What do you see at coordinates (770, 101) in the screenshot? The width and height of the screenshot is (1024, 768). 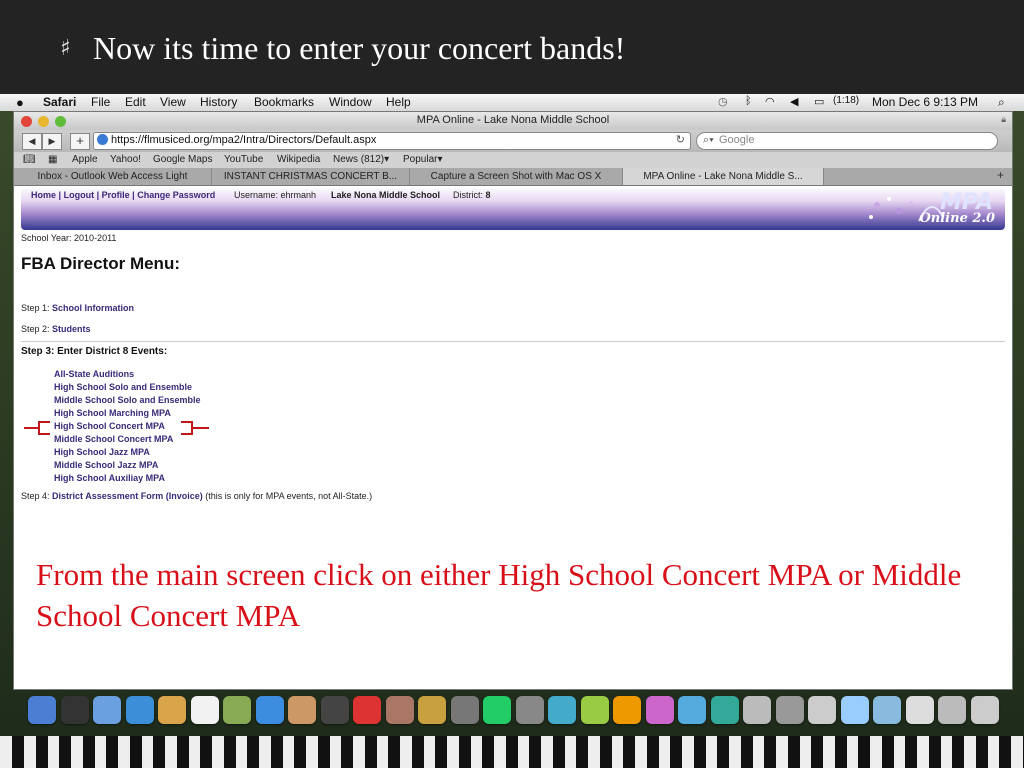 I see `wifi-icon: ◠` at bounding box center [770, 101].